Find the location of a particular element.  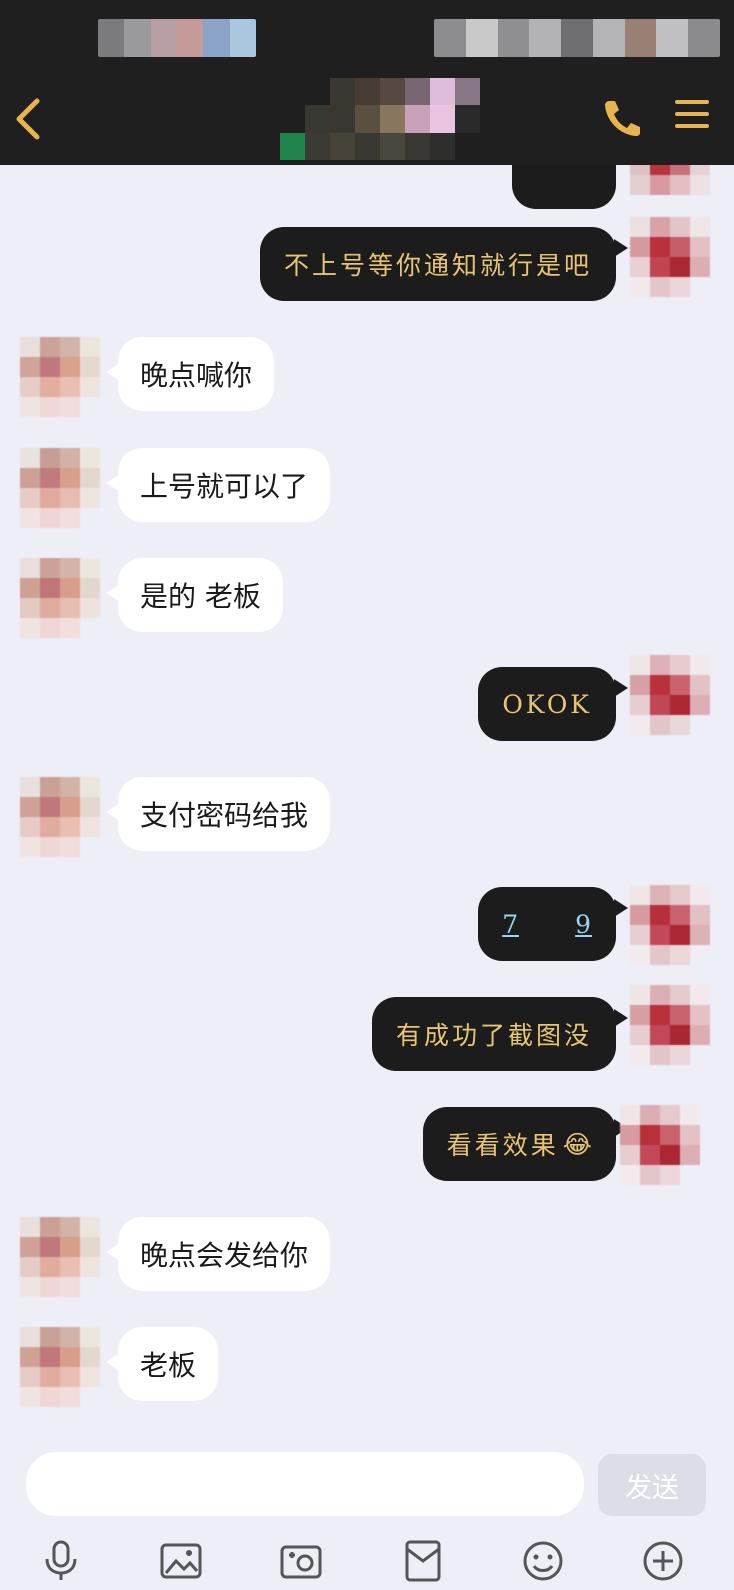

message-text-suffix: 9 is located at coordinates (583, 924).